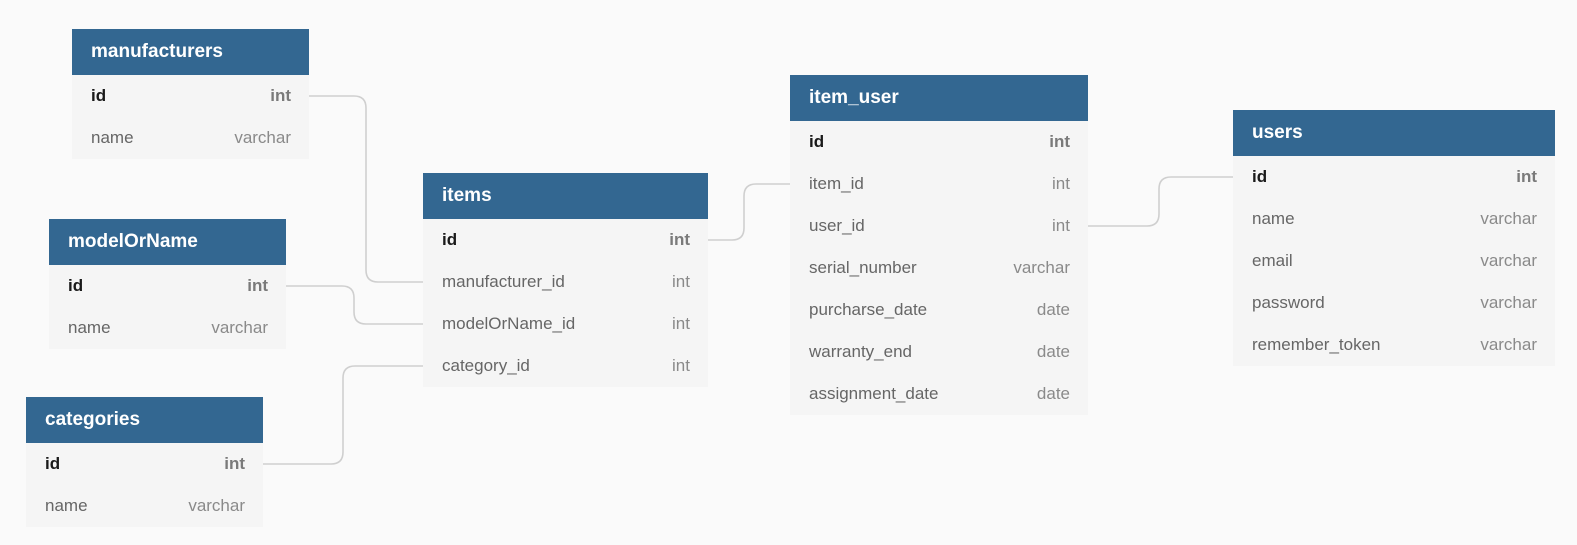 The height and width of the screenshot is (545, 1577). What do you see at coordinates (837, 225) in the screenshot?
I see `field-name: user_id` at bounding box center [837, 225].